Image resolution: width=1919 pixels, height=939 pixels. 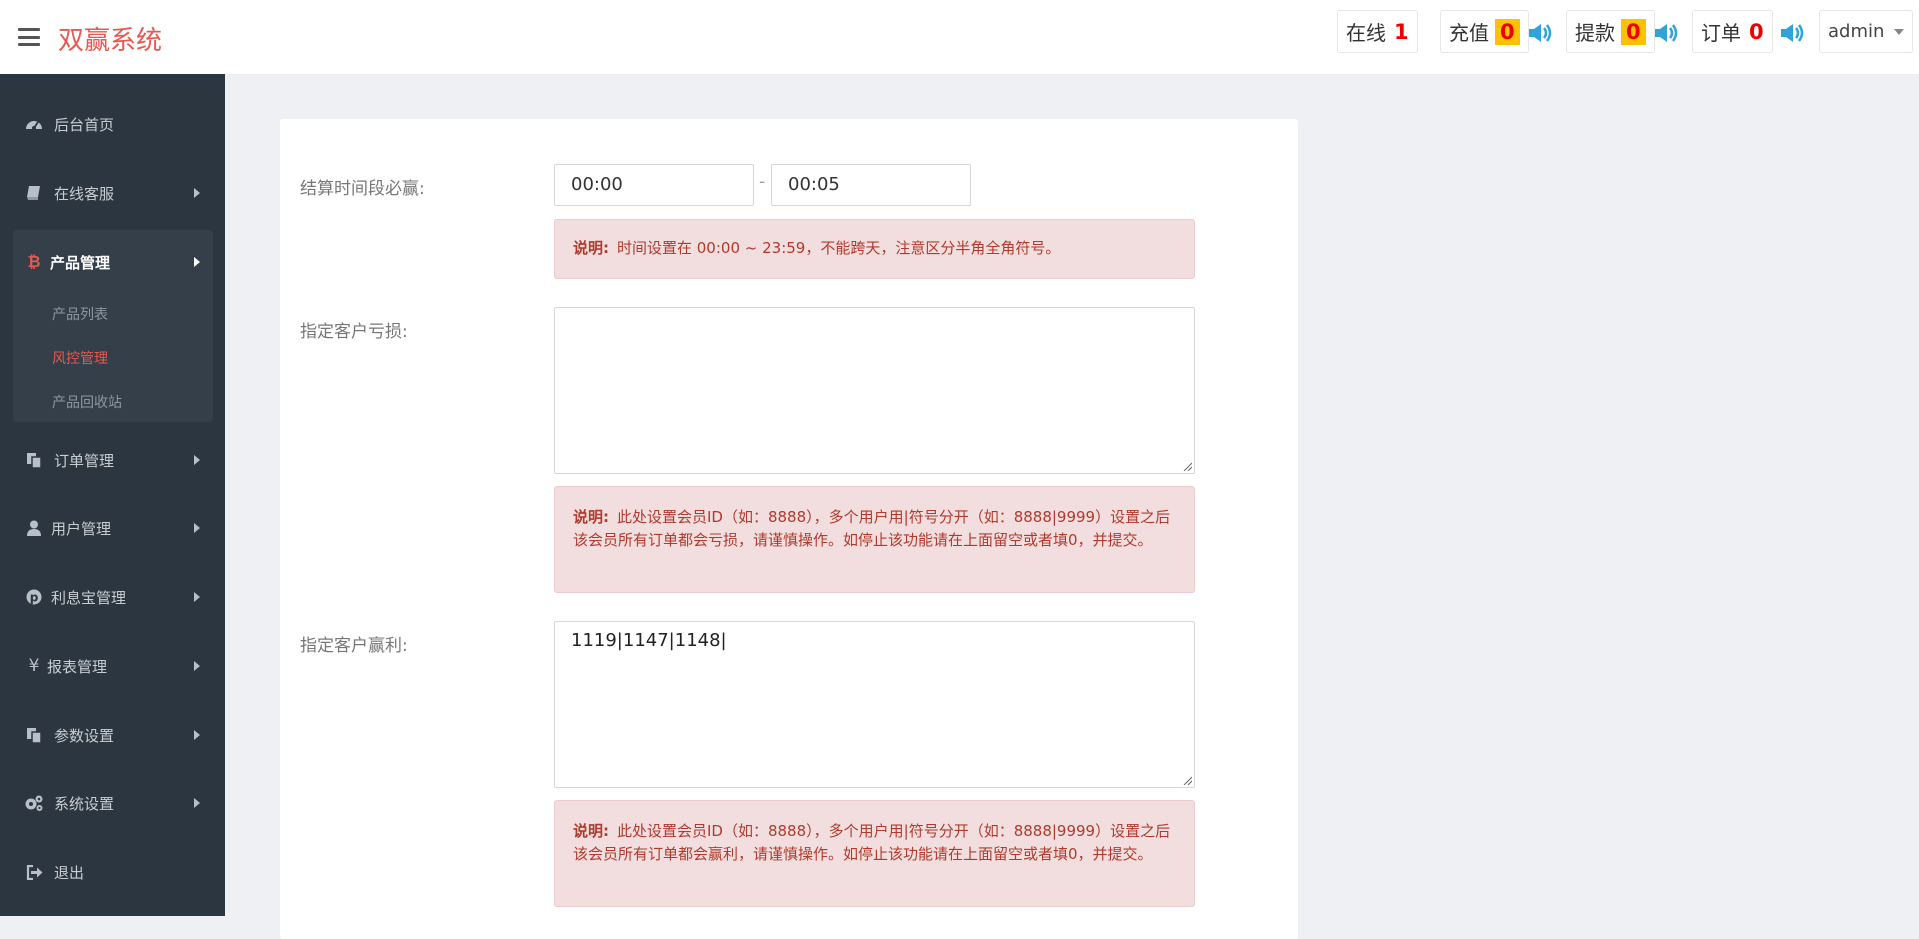 I want to click on recharge-label: 充值, so click(x=1469, y=33).